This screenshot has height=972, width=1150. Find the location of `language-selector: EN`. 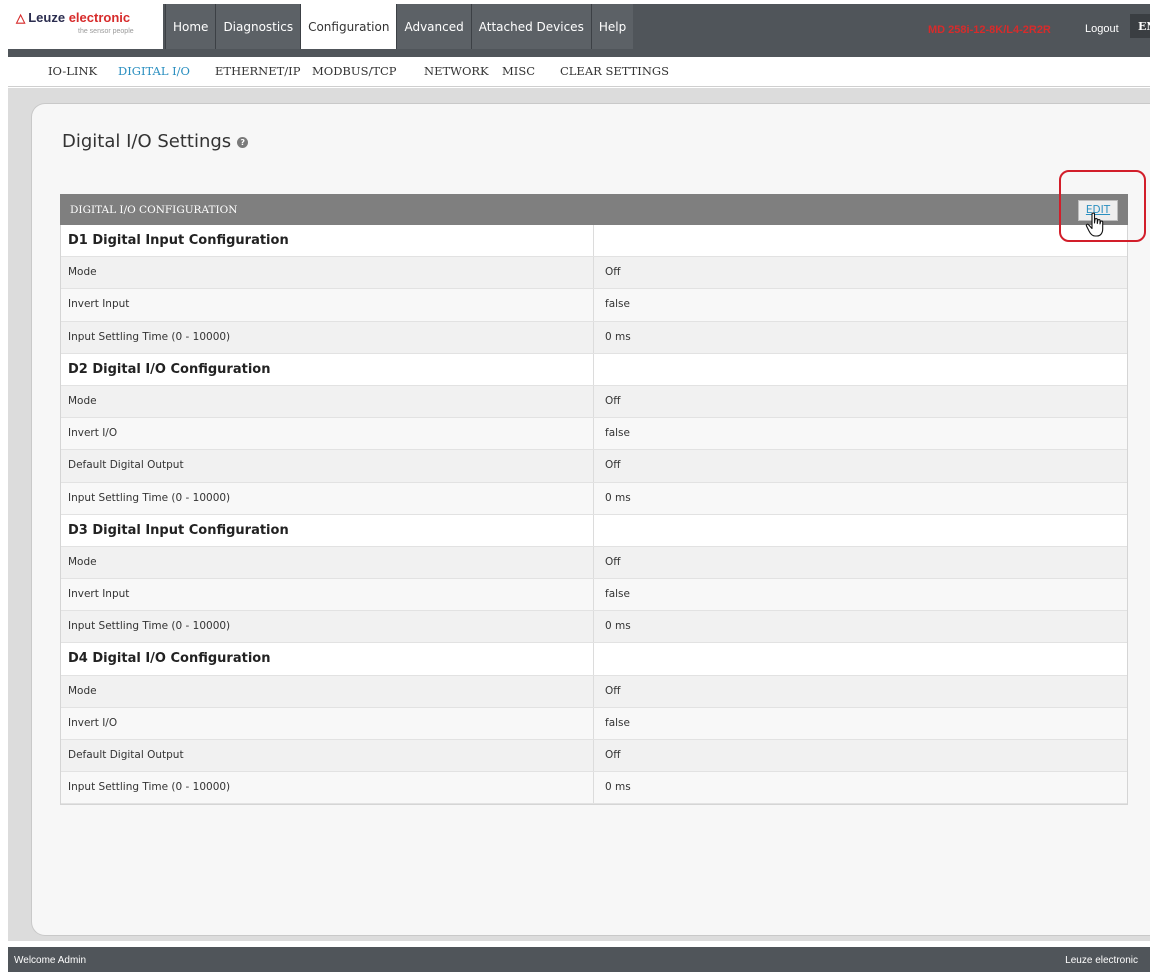

language-selector: EN is located at coordinates (1140, 26).